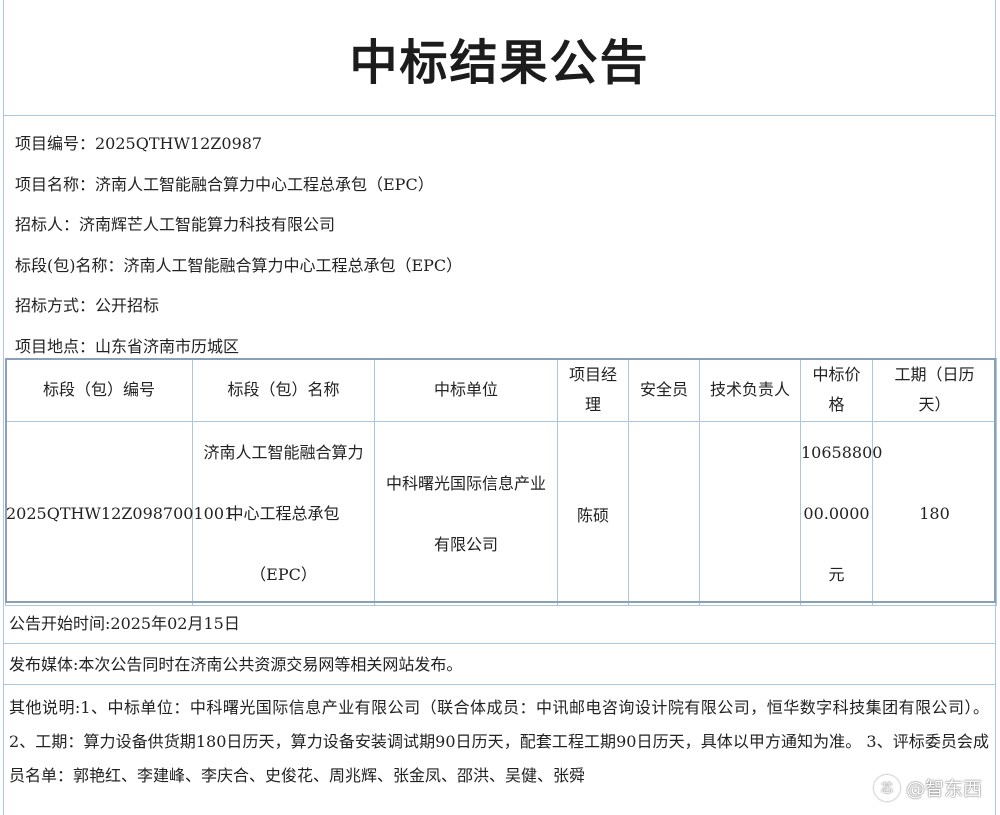 The height and width of the screenshot is (815, 1000). I want to click on publish-time: 公告开始时间:2025年02月15日, so click(499, 624).